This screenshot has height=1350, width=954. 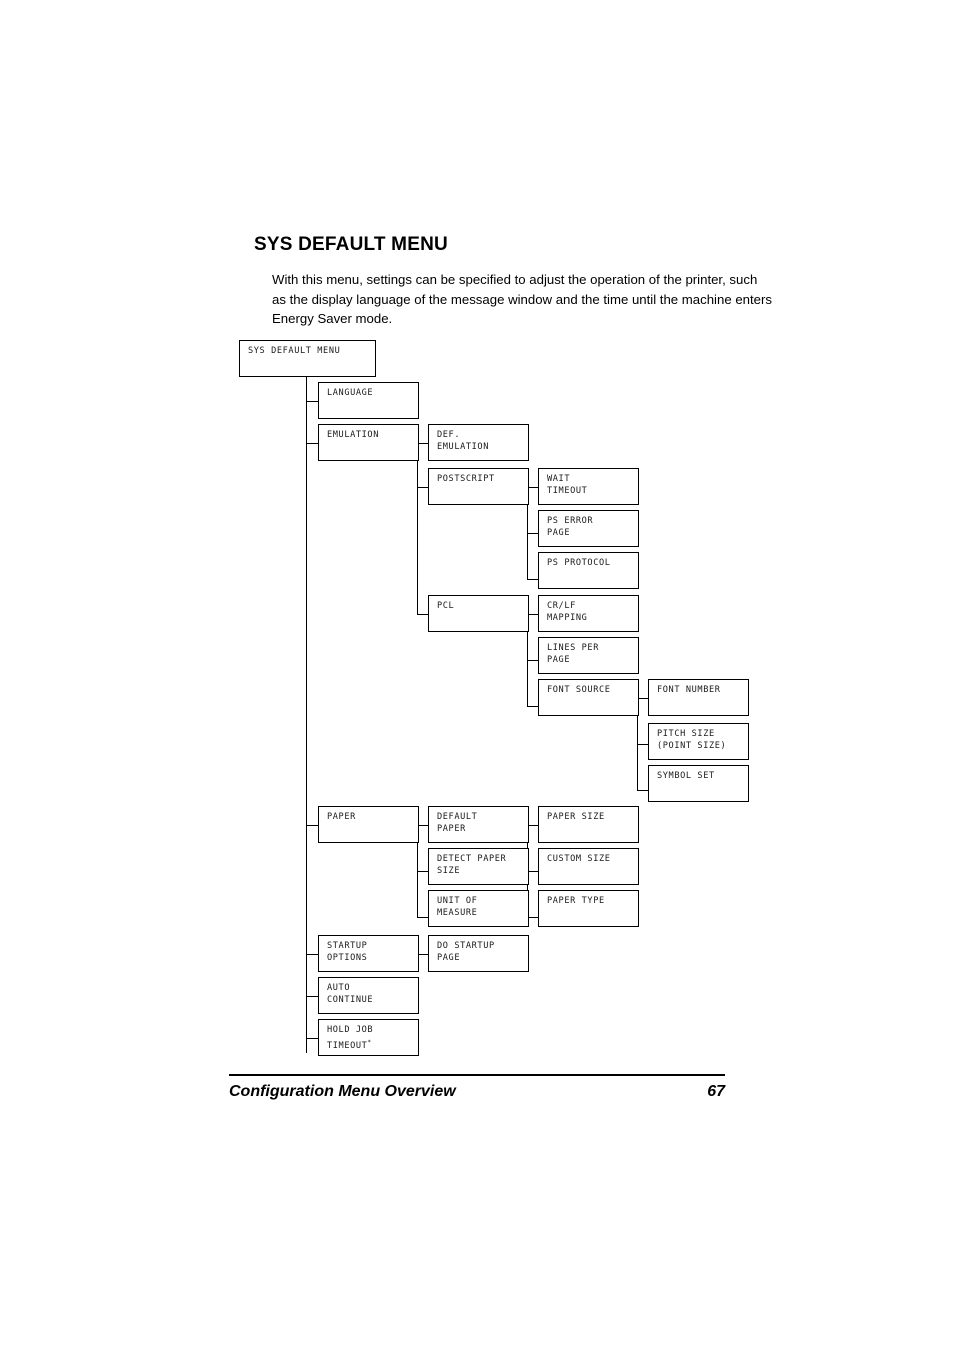 I want to click on connector-trunk-emulation, so click(x=417, y=528).